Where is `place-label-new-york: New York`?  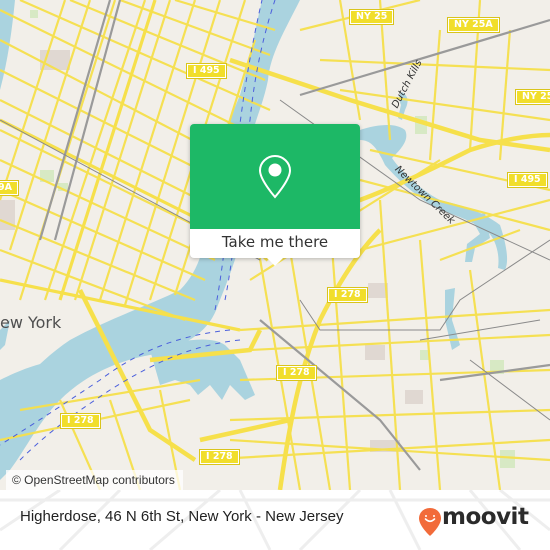 place-label-new-york: New York is located at coordinates (31, 322).